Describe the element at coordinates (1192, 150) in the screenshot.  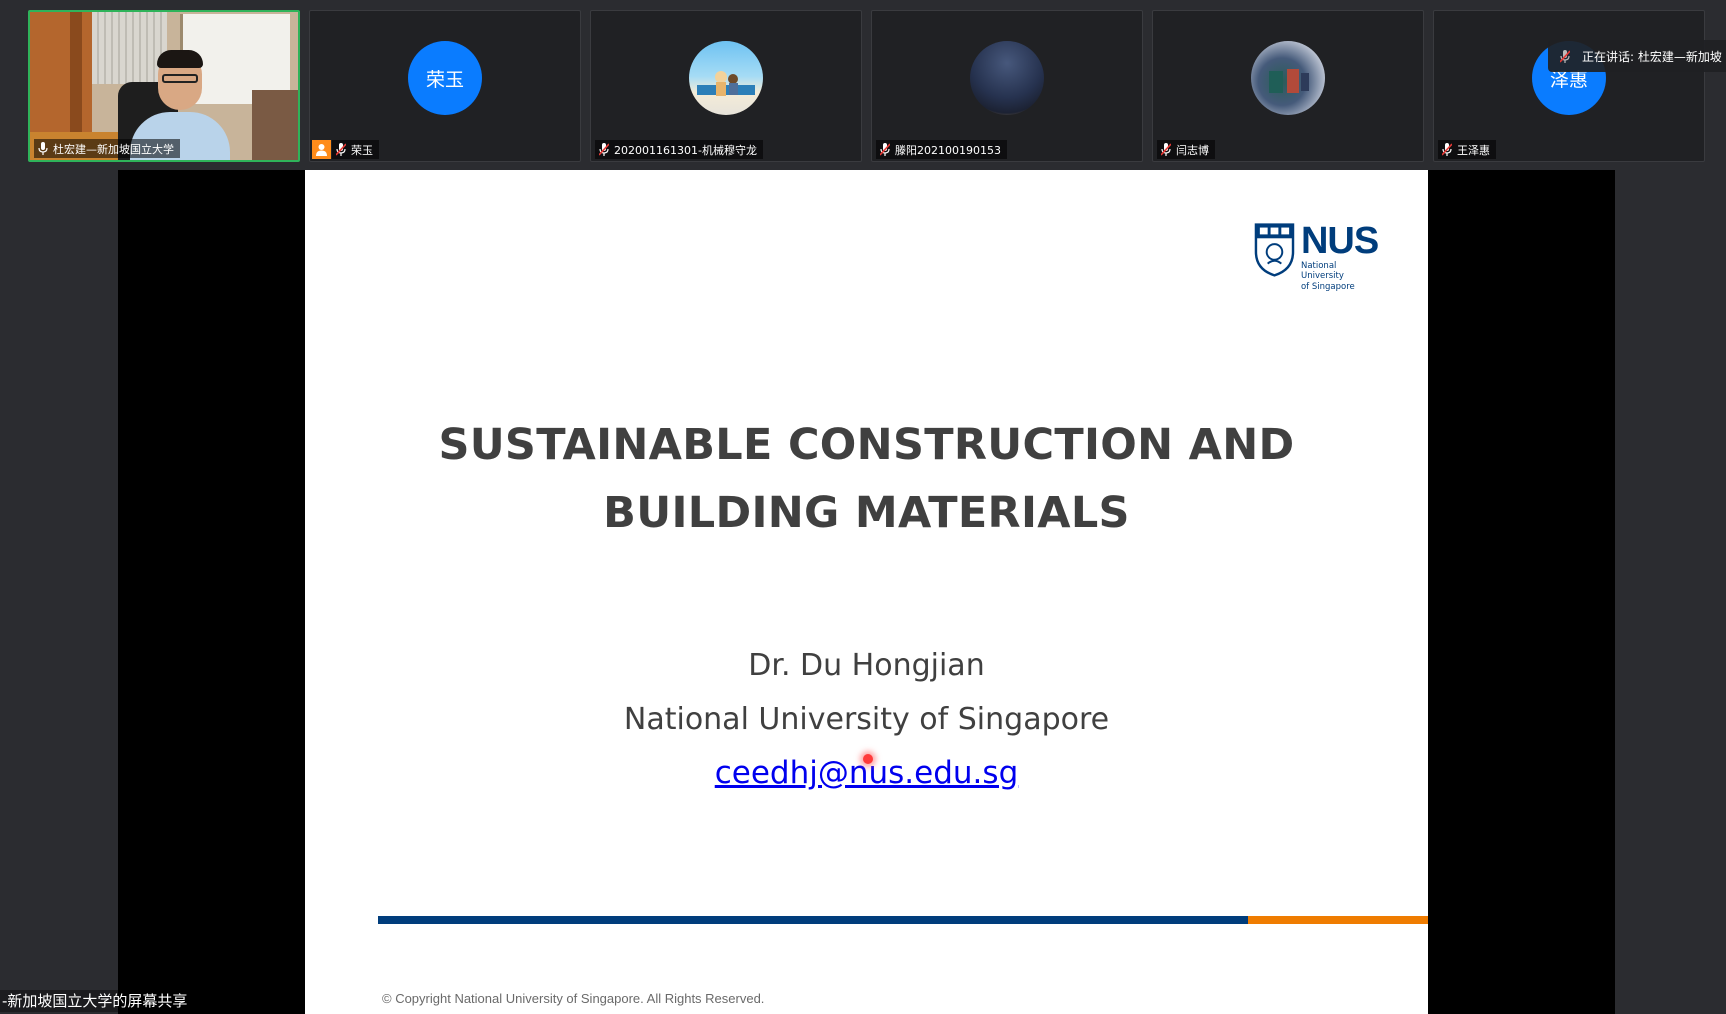
I see `participant-name: 闫志博` at that location.